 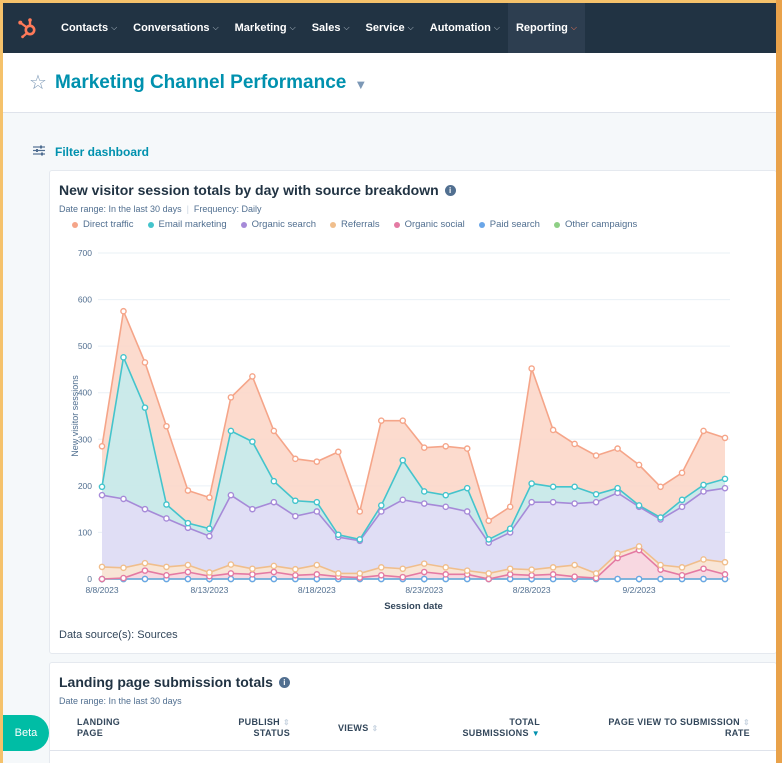 What do you see at coordinates (779, 381) in the screenshot?
I see `window-edge` at bounding box center [779, 381].